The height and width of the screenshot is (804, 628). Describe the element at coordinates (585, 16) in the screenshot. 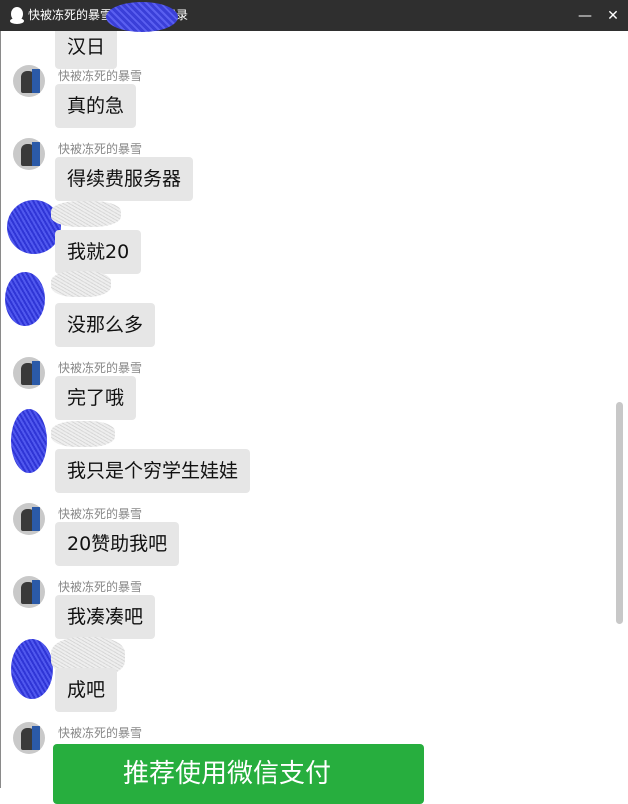

I see `minimize-button: —` at that location.